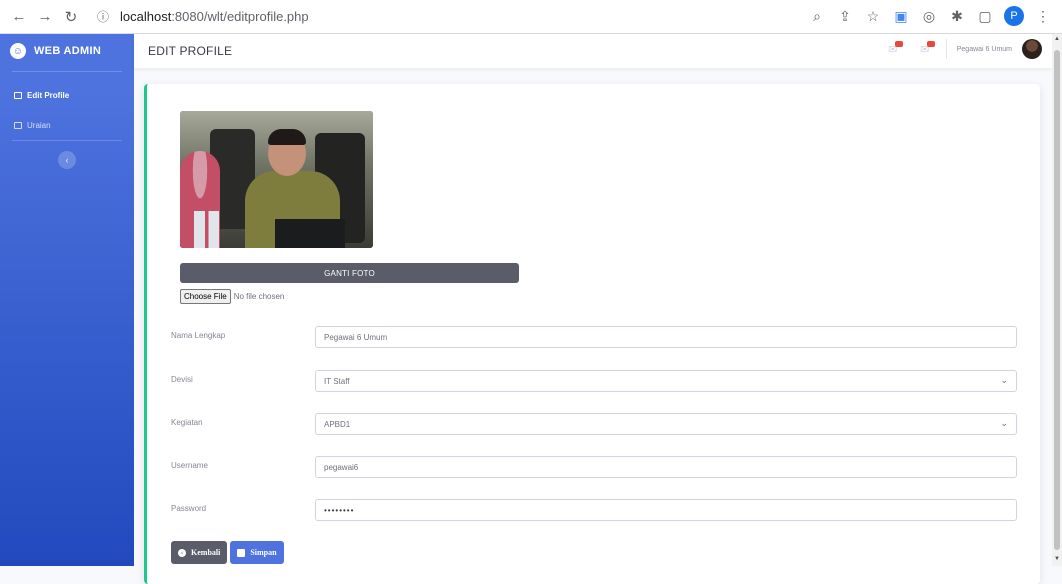 The height and width of the screenshot is (584, 1062). Describe the element at coordinates (189, 465) in the screenshot. I see `username-label: Username` at that location.